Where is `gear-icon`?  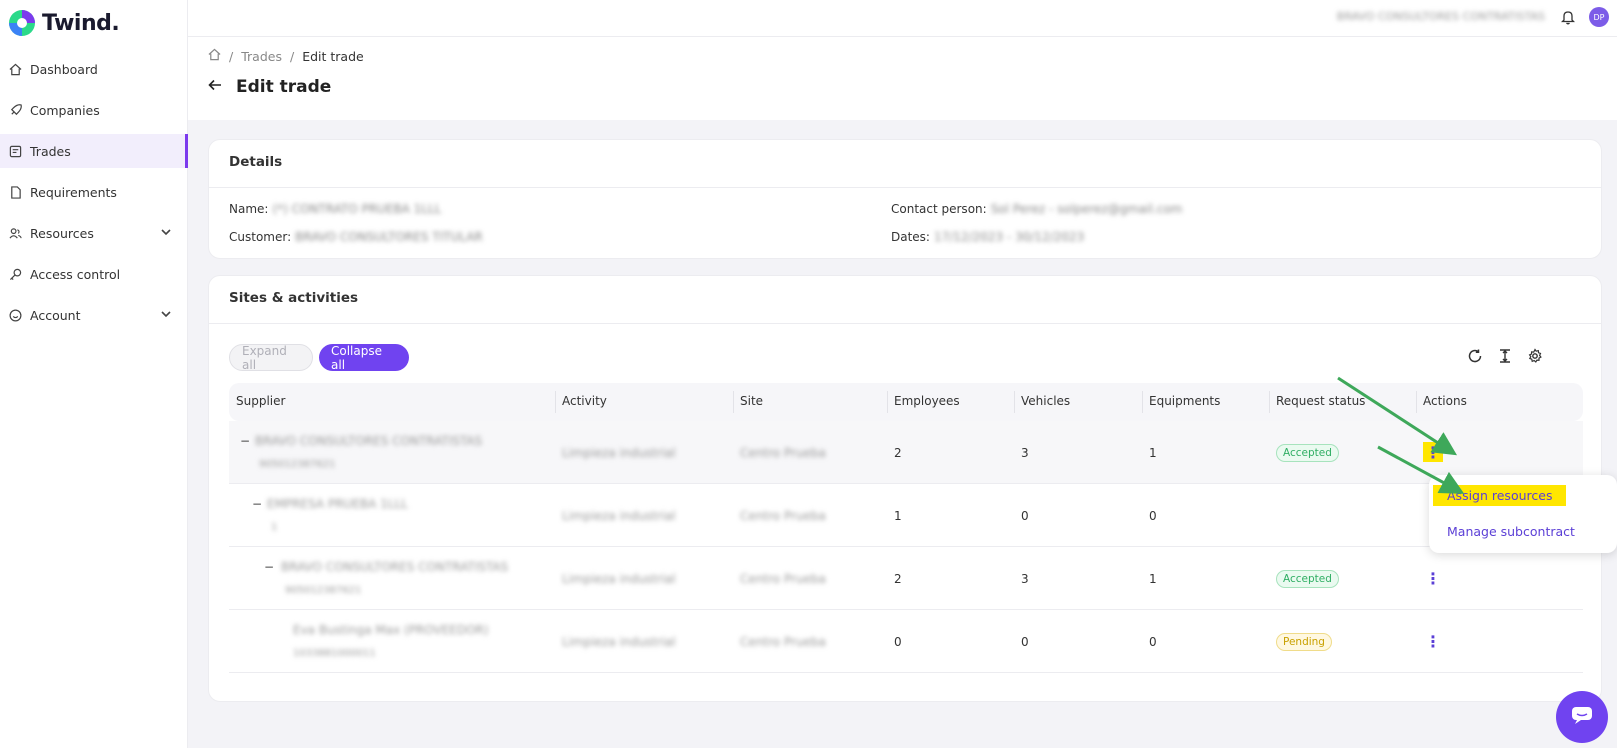 gear-icon is located at coordinates (1536, 357).